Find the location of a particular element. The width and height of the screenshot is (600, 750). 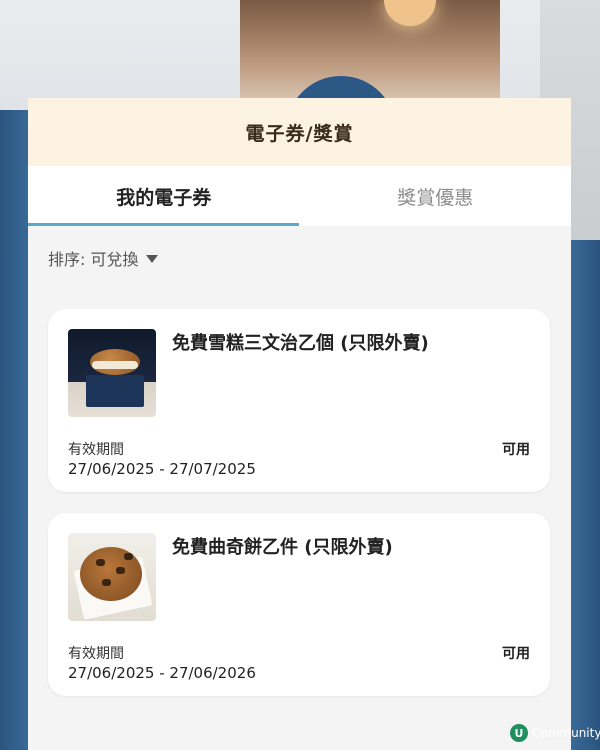

cookie-image is located at coordinates (112, 577).